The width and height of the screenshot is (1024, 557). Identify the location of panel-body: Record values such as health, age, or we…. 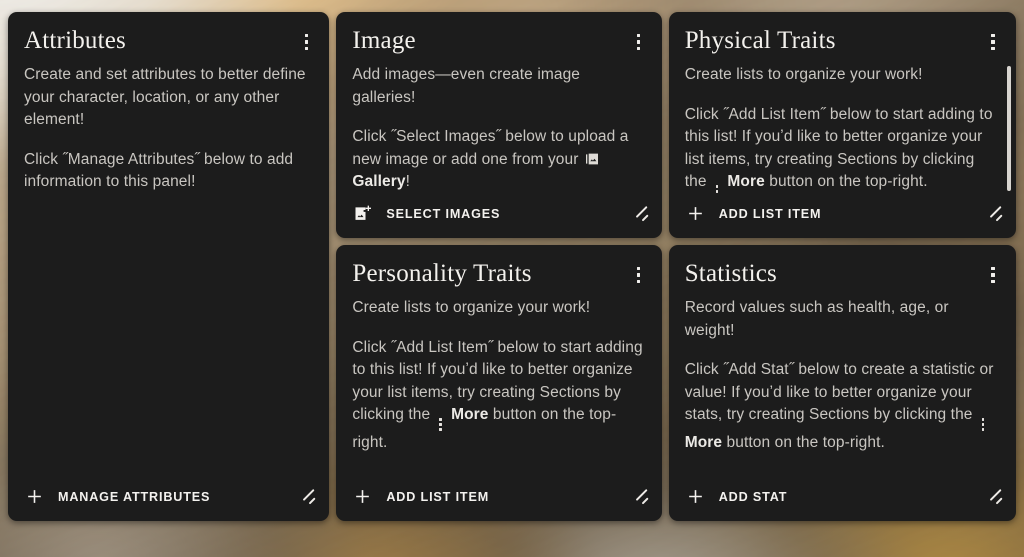
(842, 383).